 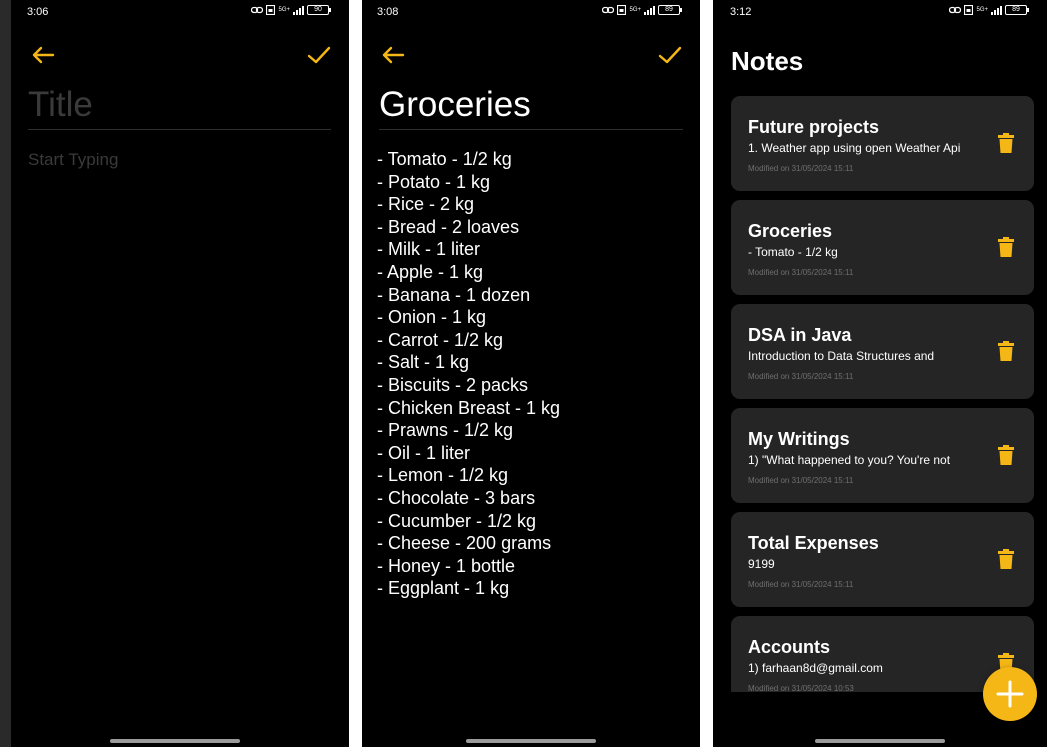 I want to click on plus-icon, so click(x=1010, y=694).